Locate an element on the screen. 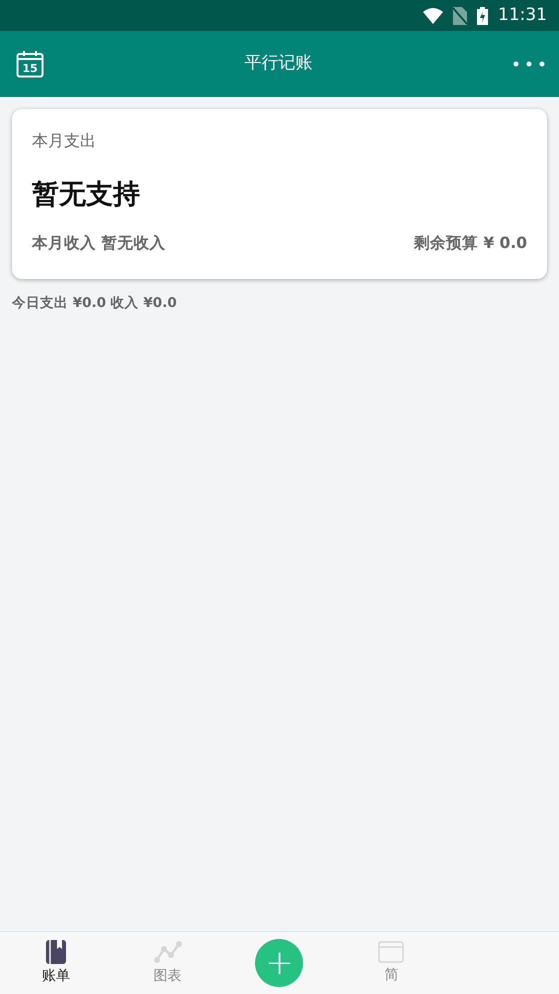 The image size is (559, 994). book-icon is located at coordinates (56, 952).